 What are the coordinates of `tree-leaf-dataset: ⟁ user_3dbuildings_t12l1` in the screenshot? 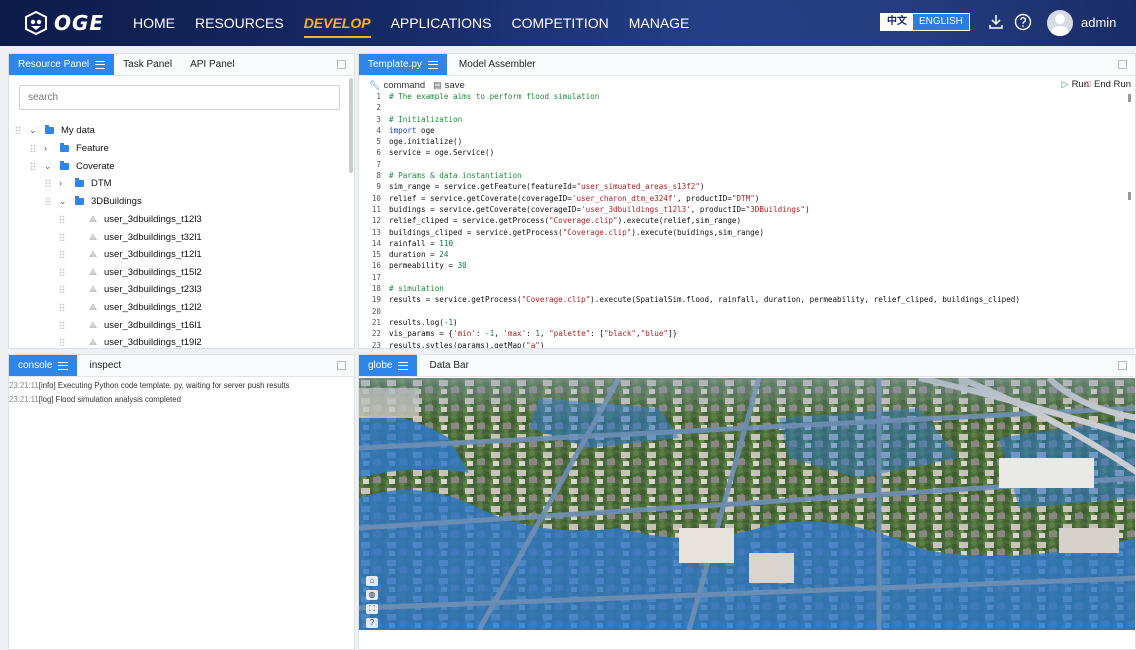 It's located at (130, 254).